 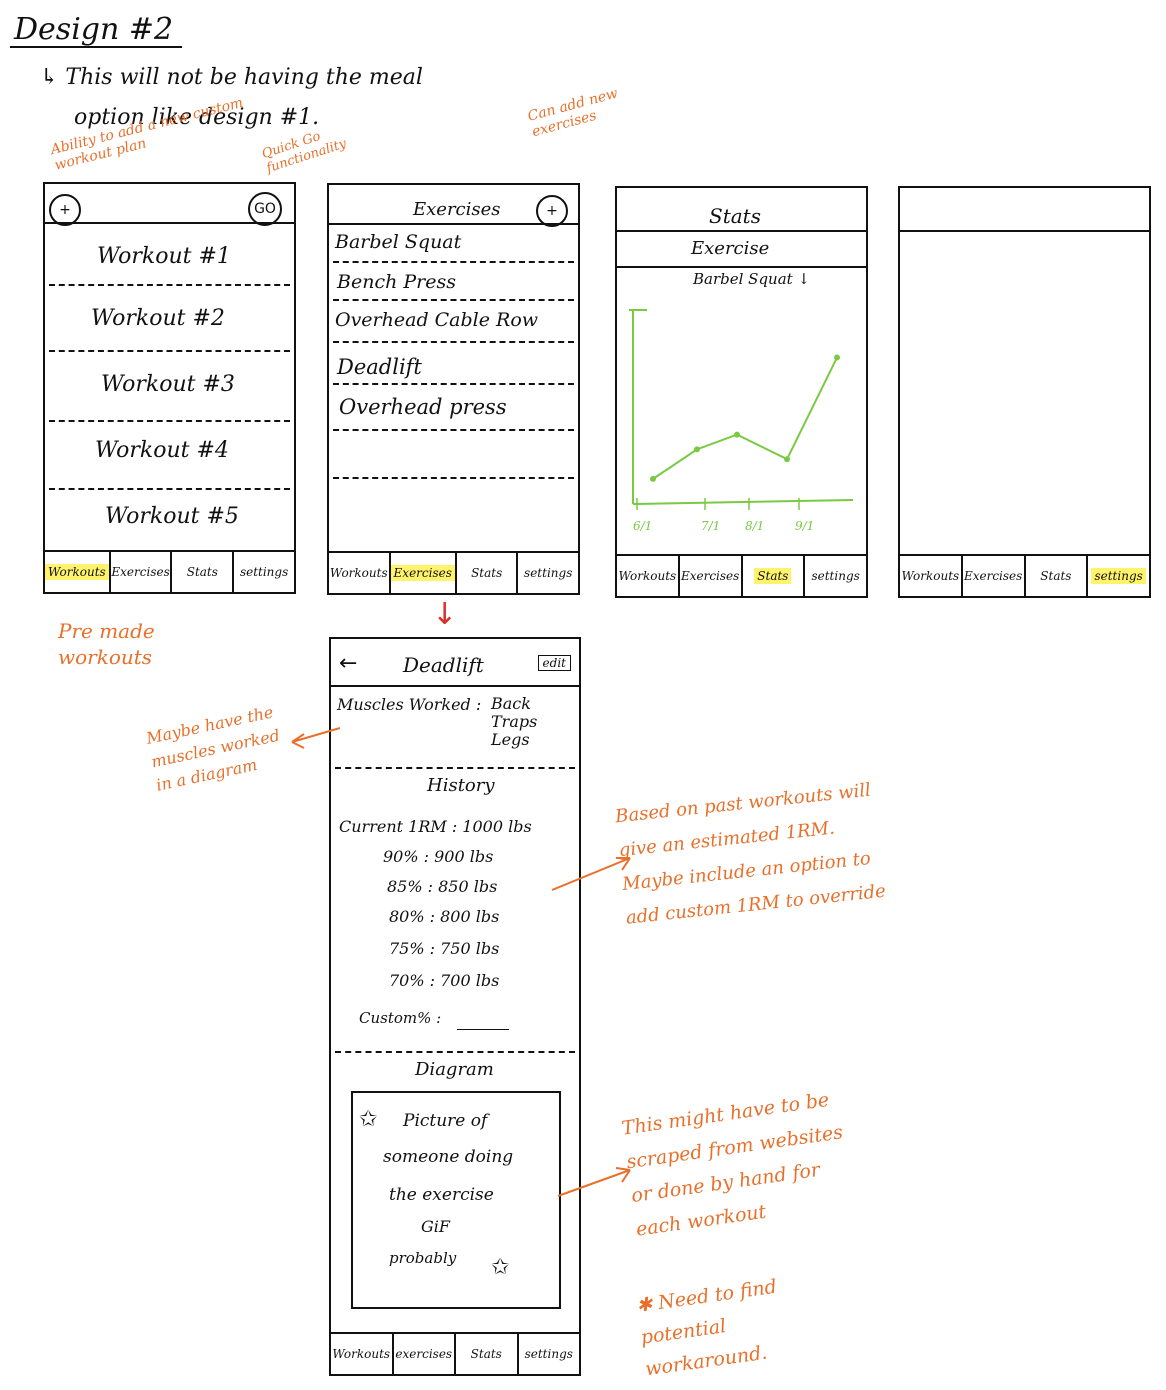 I want to click on edit-button: edit, so click(x=554, y=663).